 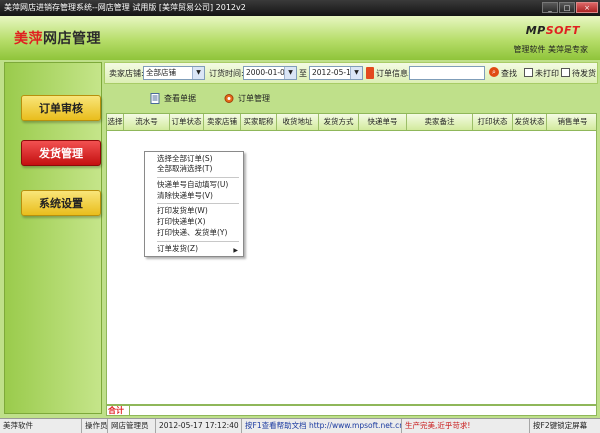 What do you see at coordinates (182, 211) in the screenshot?
I see `menu-item-print-delivery: 打印发货单(W)` at bounding box center [182, 211].